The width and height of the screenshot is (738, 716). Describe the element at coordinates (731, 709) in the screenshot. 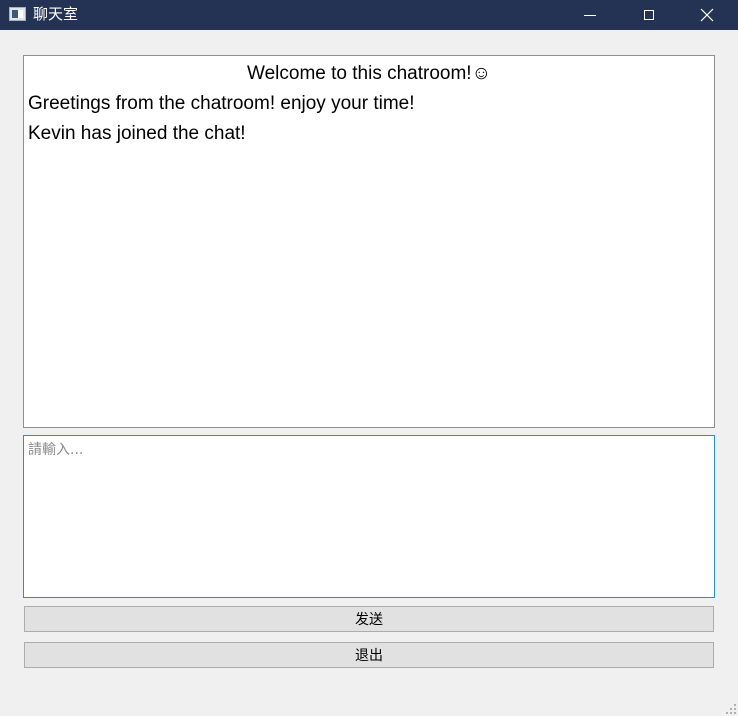

I see `resize-grip` at that location.